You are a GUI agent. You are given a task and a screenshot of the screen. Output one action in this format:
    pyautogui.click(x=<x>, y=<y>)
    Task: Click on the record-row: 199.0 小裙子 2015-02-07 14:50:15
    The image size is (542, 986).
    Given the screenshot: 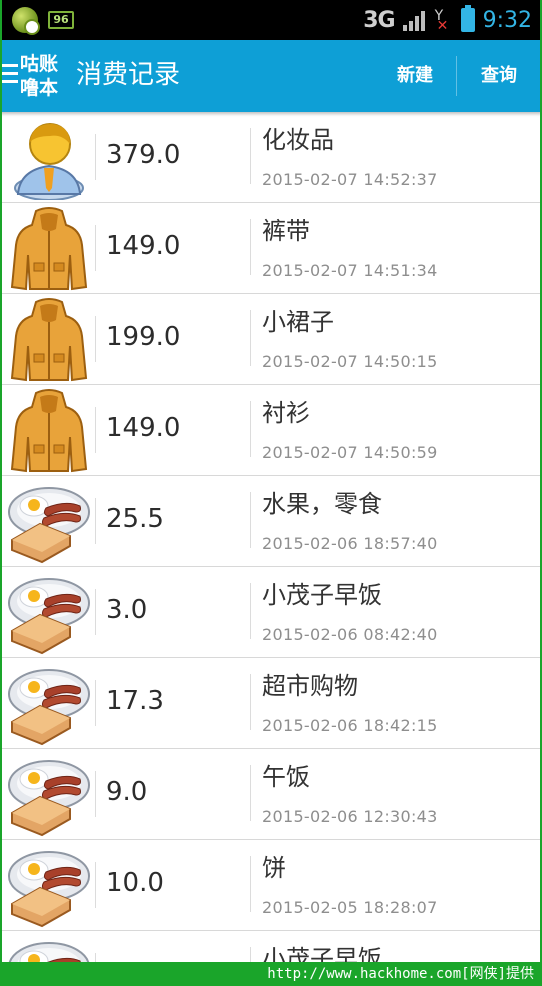 What is the action you would take?
    pyautogui.click(x=271, y=339)
    